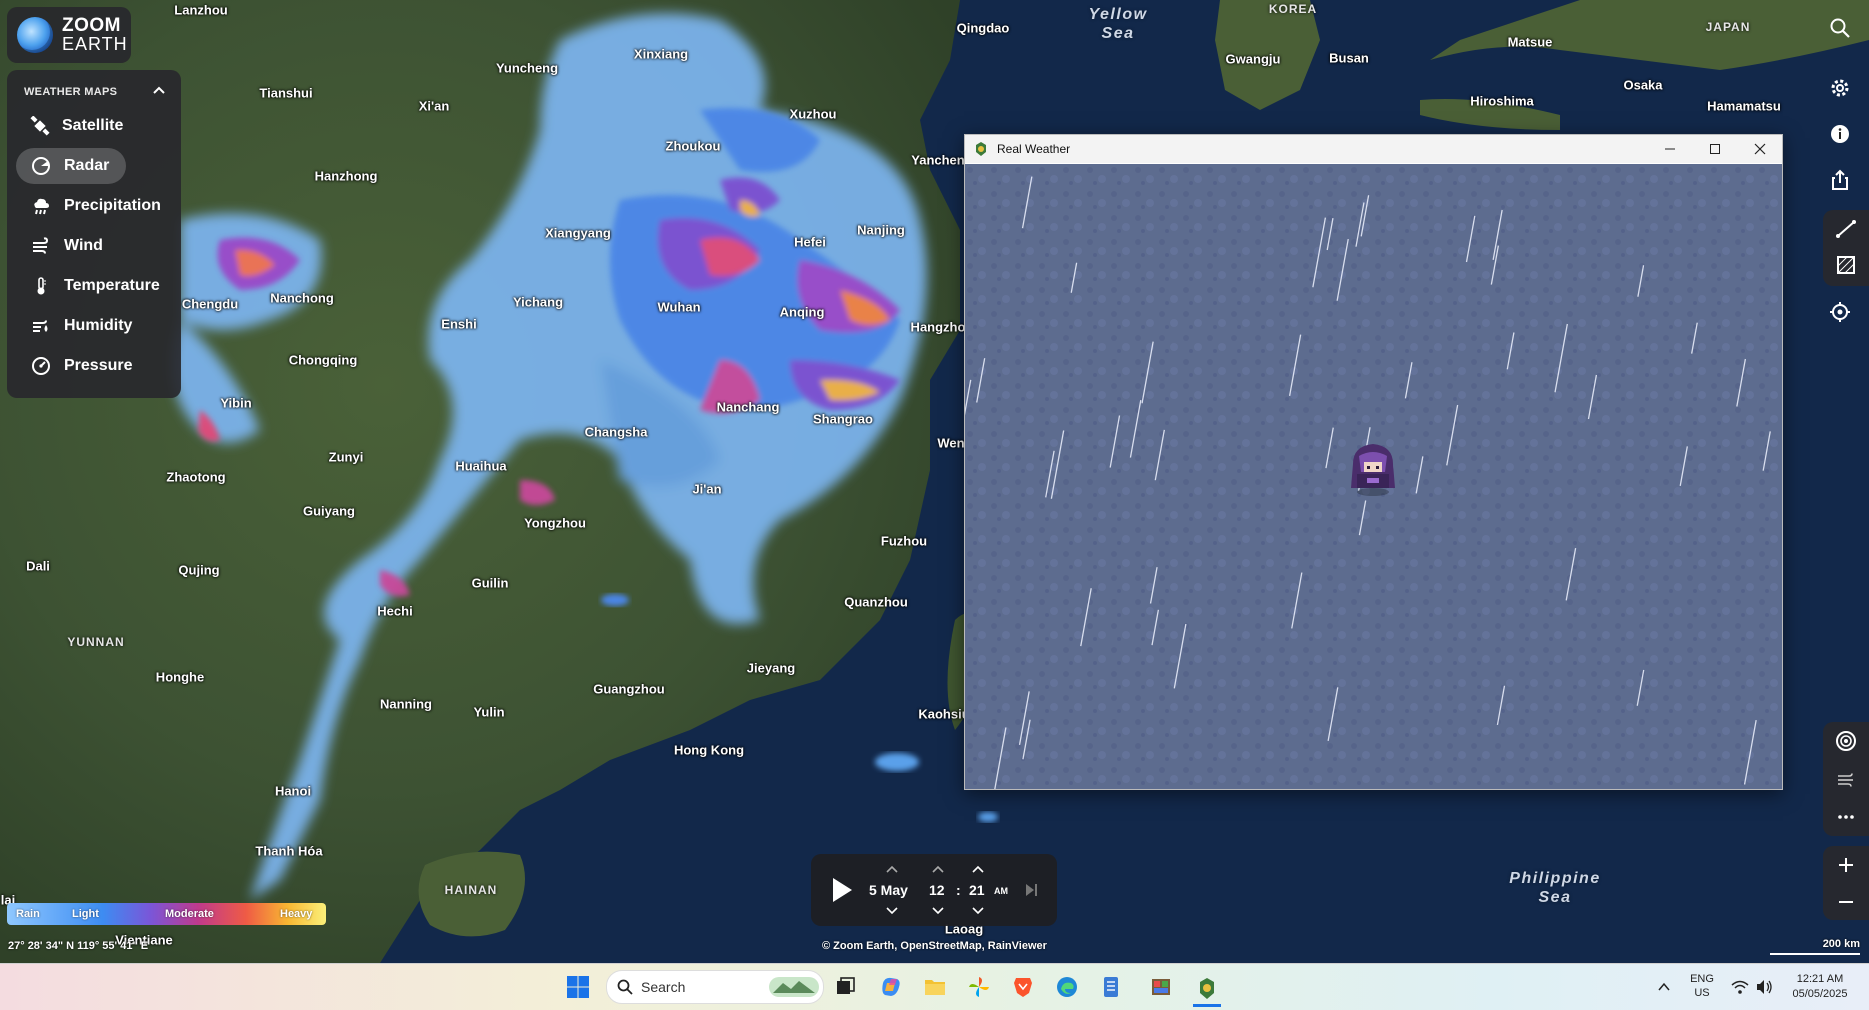  I want to click on file-explorer-button, so click(935, 987).